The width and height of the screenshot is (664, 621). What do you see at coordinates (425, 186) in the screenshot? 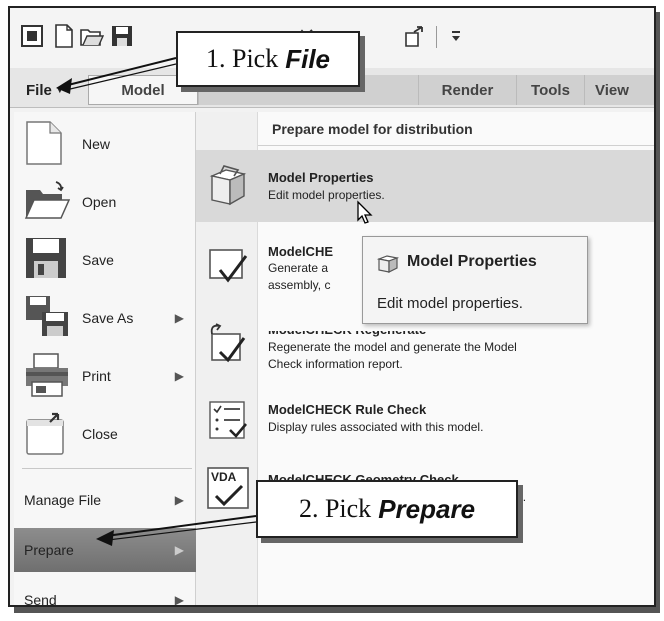
I see `submenu-item-model-properties: Model Properties Edit model properties.` at bounding box center [425, 186].